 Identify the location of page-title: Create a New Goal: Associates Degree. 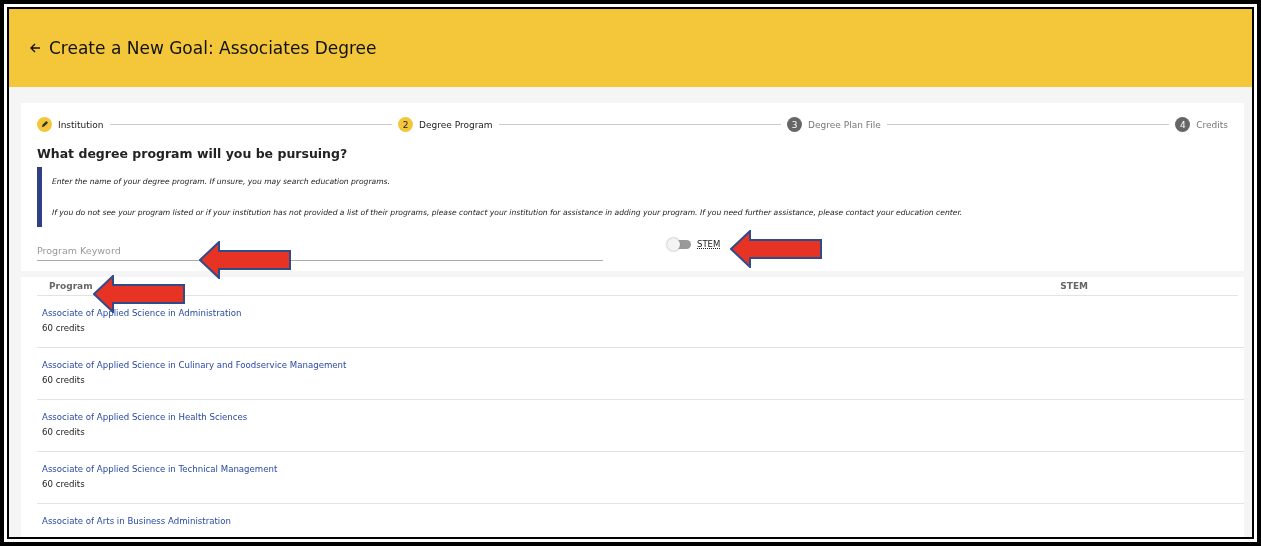
(213, 48).